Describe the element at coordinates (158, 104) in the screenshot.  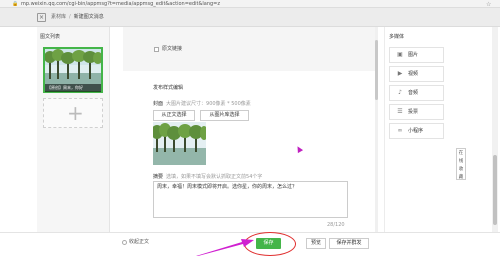
I see `cover-label-text: 封面` at that location.